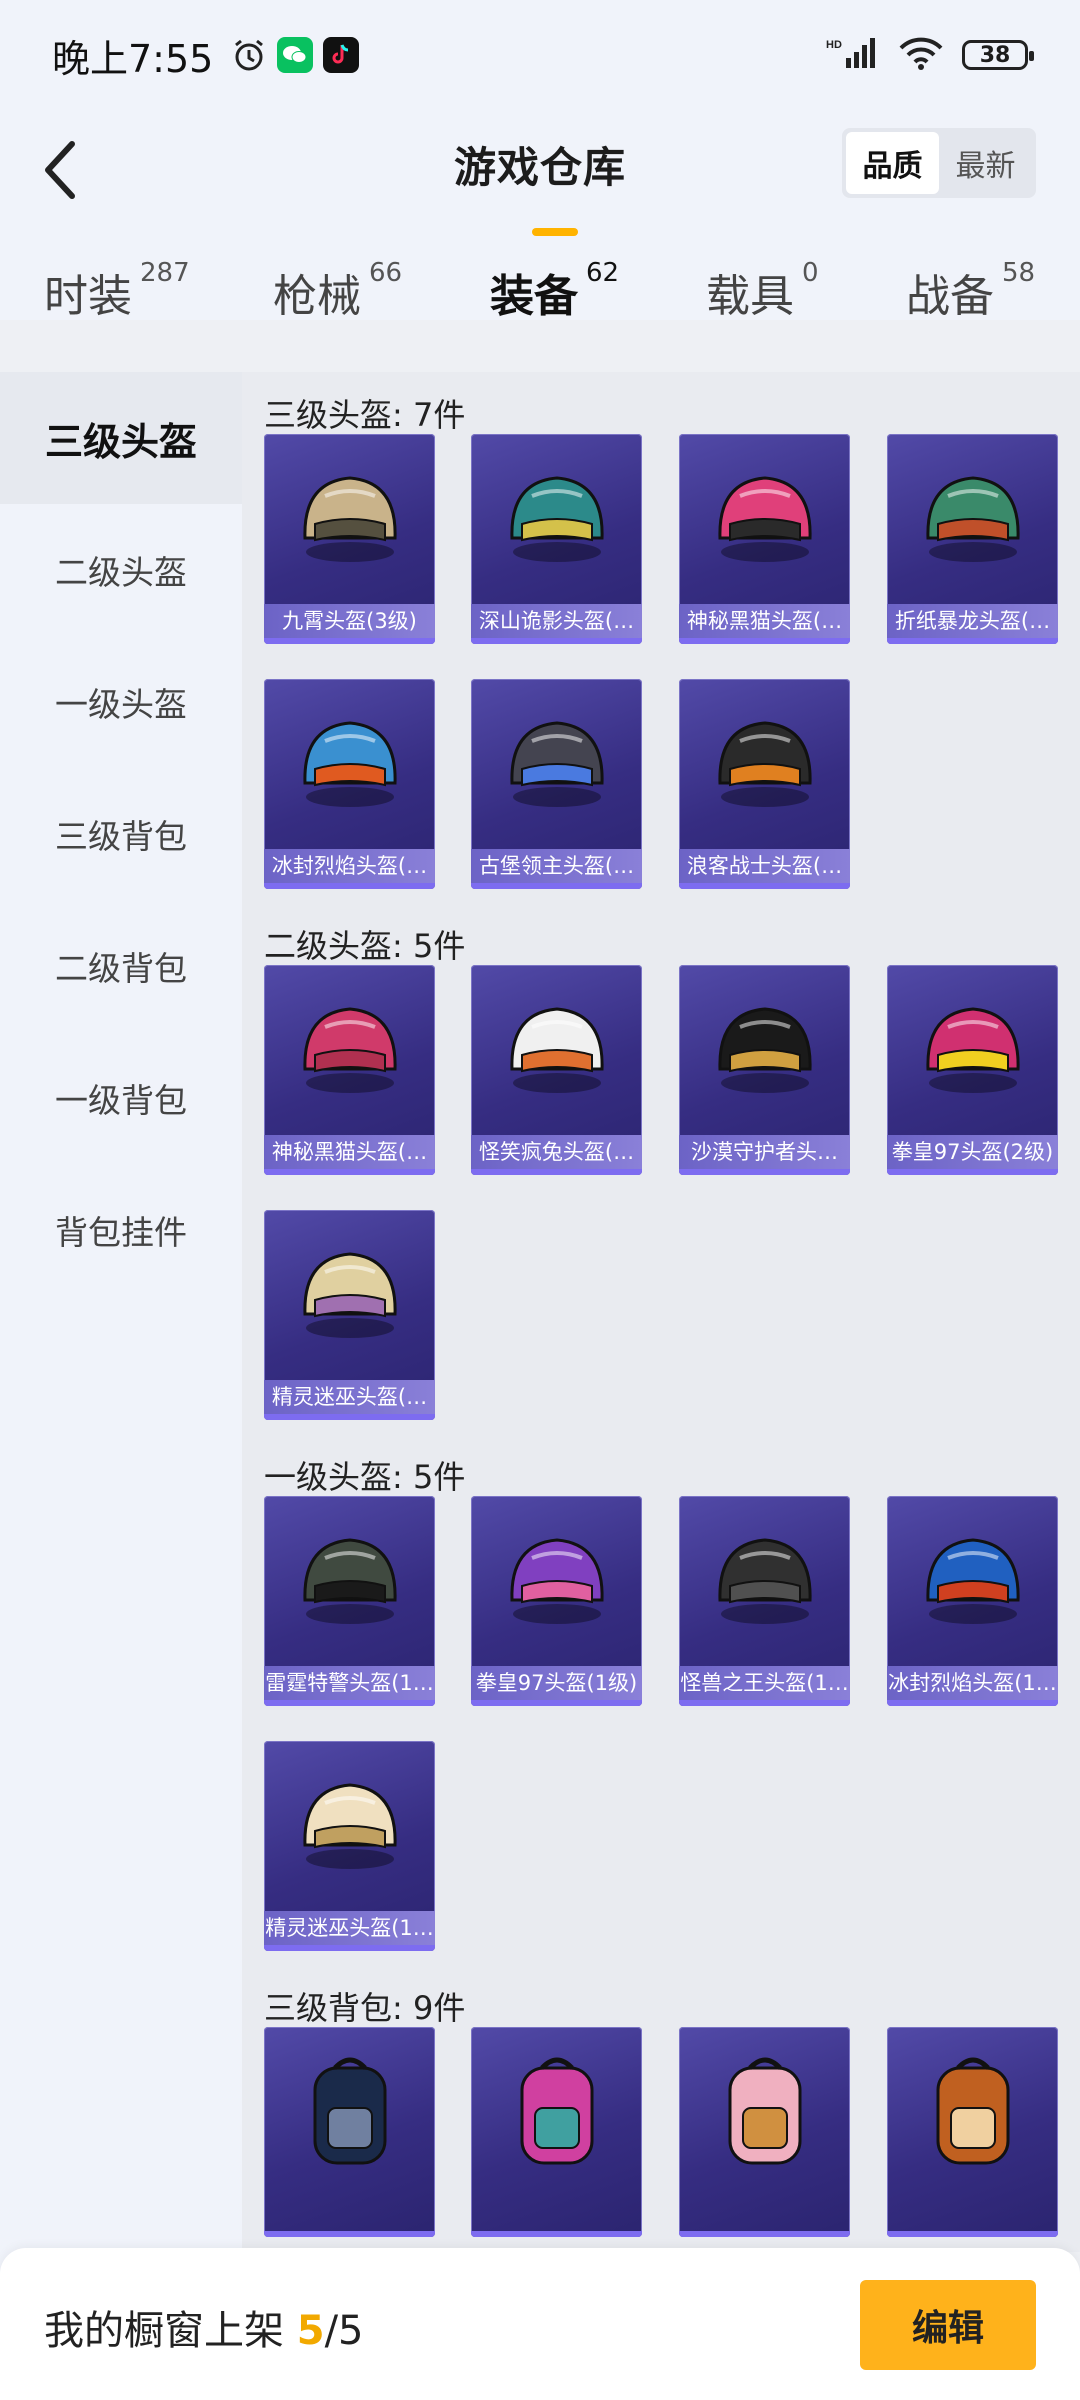 The height and width of the screenshot is (2400, 1080). I want to click on showcase-text: 我的橱窗上架, so click(164, 2331).